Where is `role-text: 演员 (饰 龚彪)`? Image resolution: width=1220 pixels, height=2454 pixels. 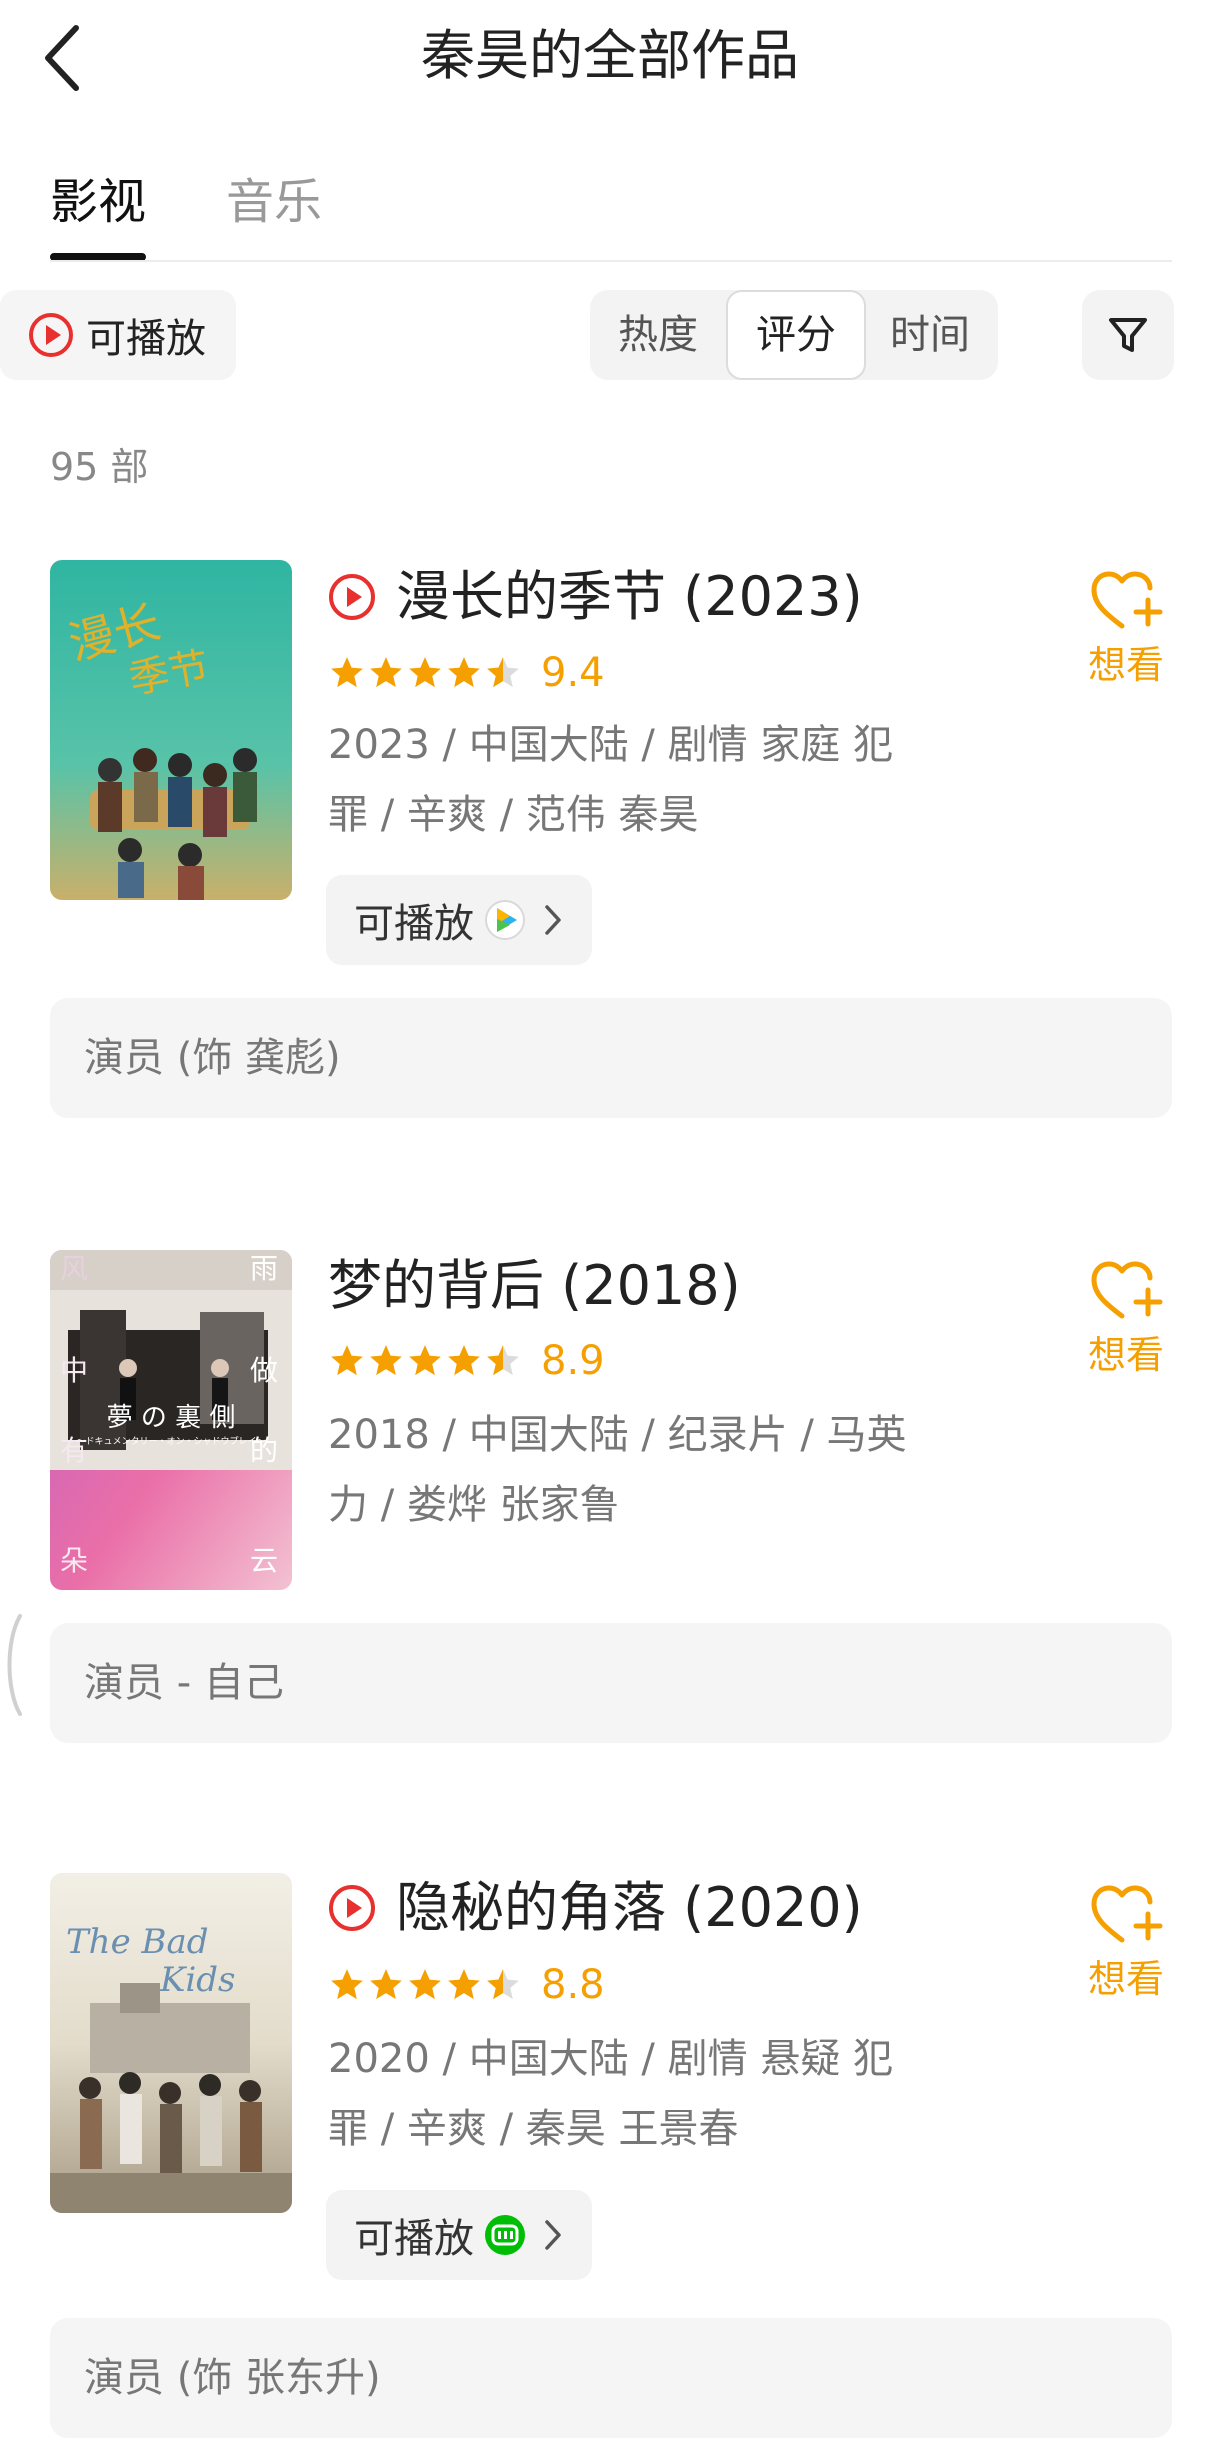 role-text: 演员 (饰 龚彪) is located at coordinates (212, 1058).